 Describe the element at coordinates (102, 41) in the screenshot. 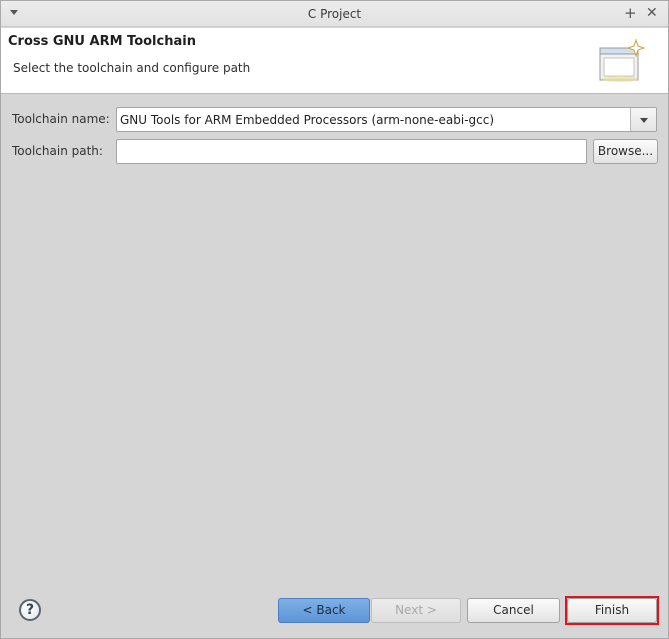

I see `page-title: Cross GNU ARM Toolchain` at that location.